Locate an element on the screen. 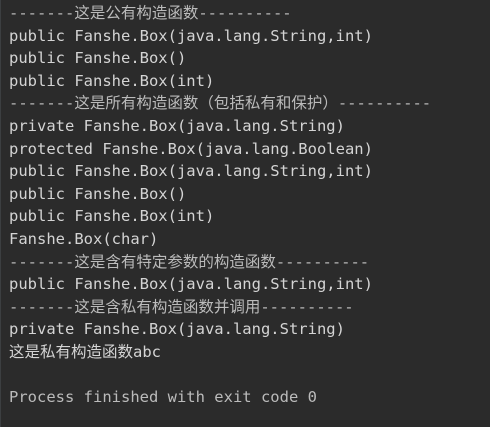 The height and width of the screenshot is (427, 490). output-line: protected Fanshe.Box(java.lang.Boolean) is located at coordinates (191, 148).